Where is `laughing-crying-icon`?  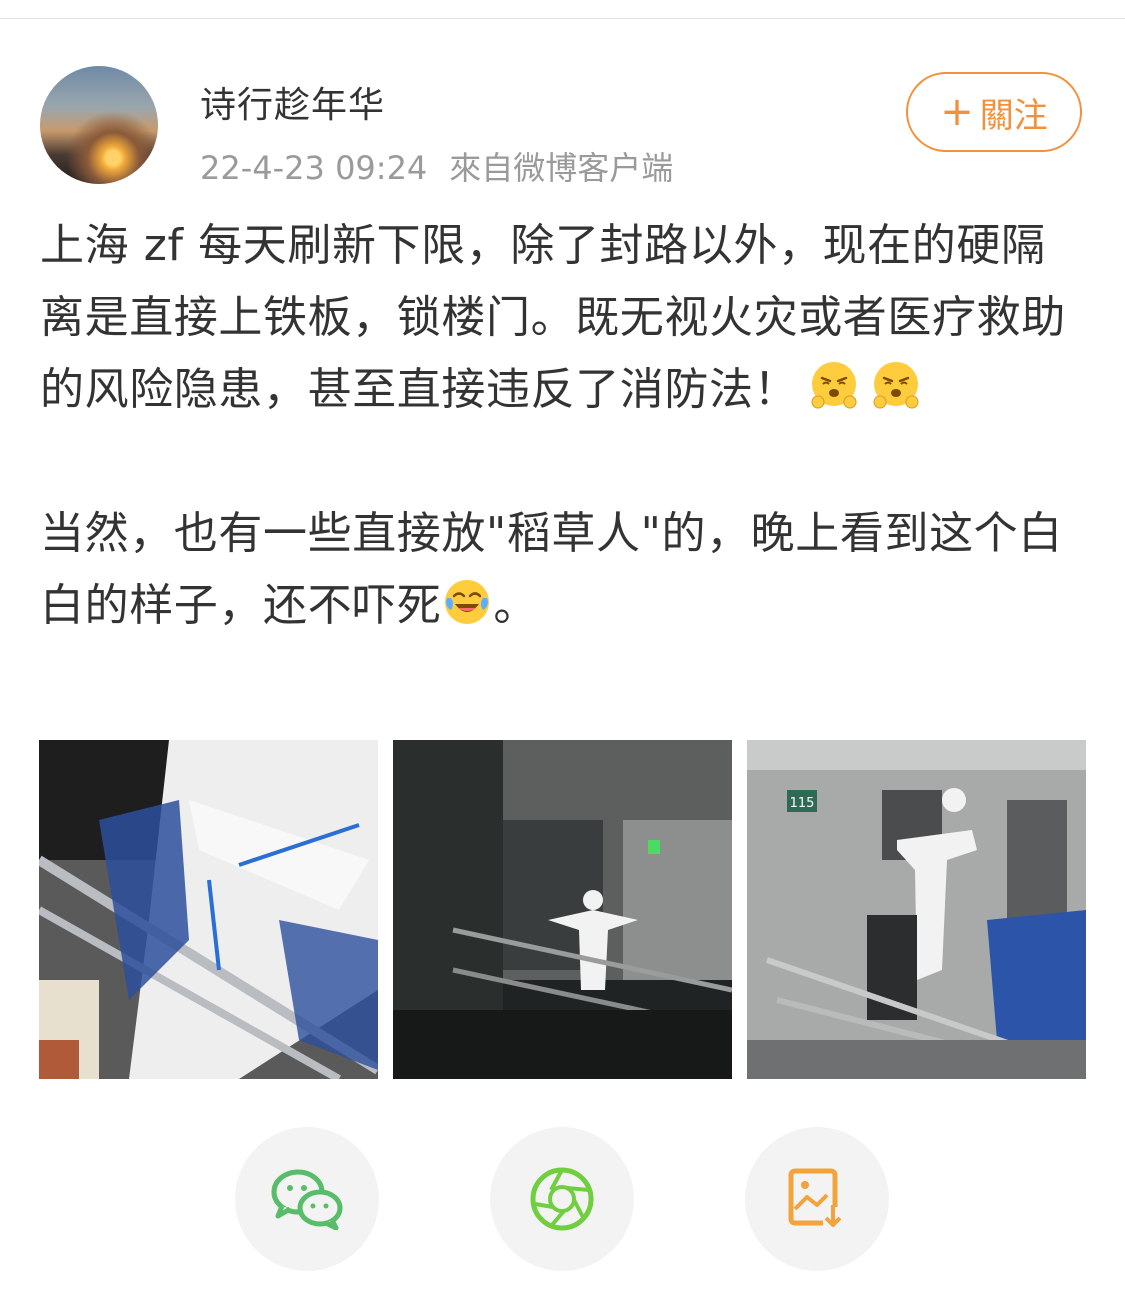
laughing-crying-icon is located at coordinates (467, 602).